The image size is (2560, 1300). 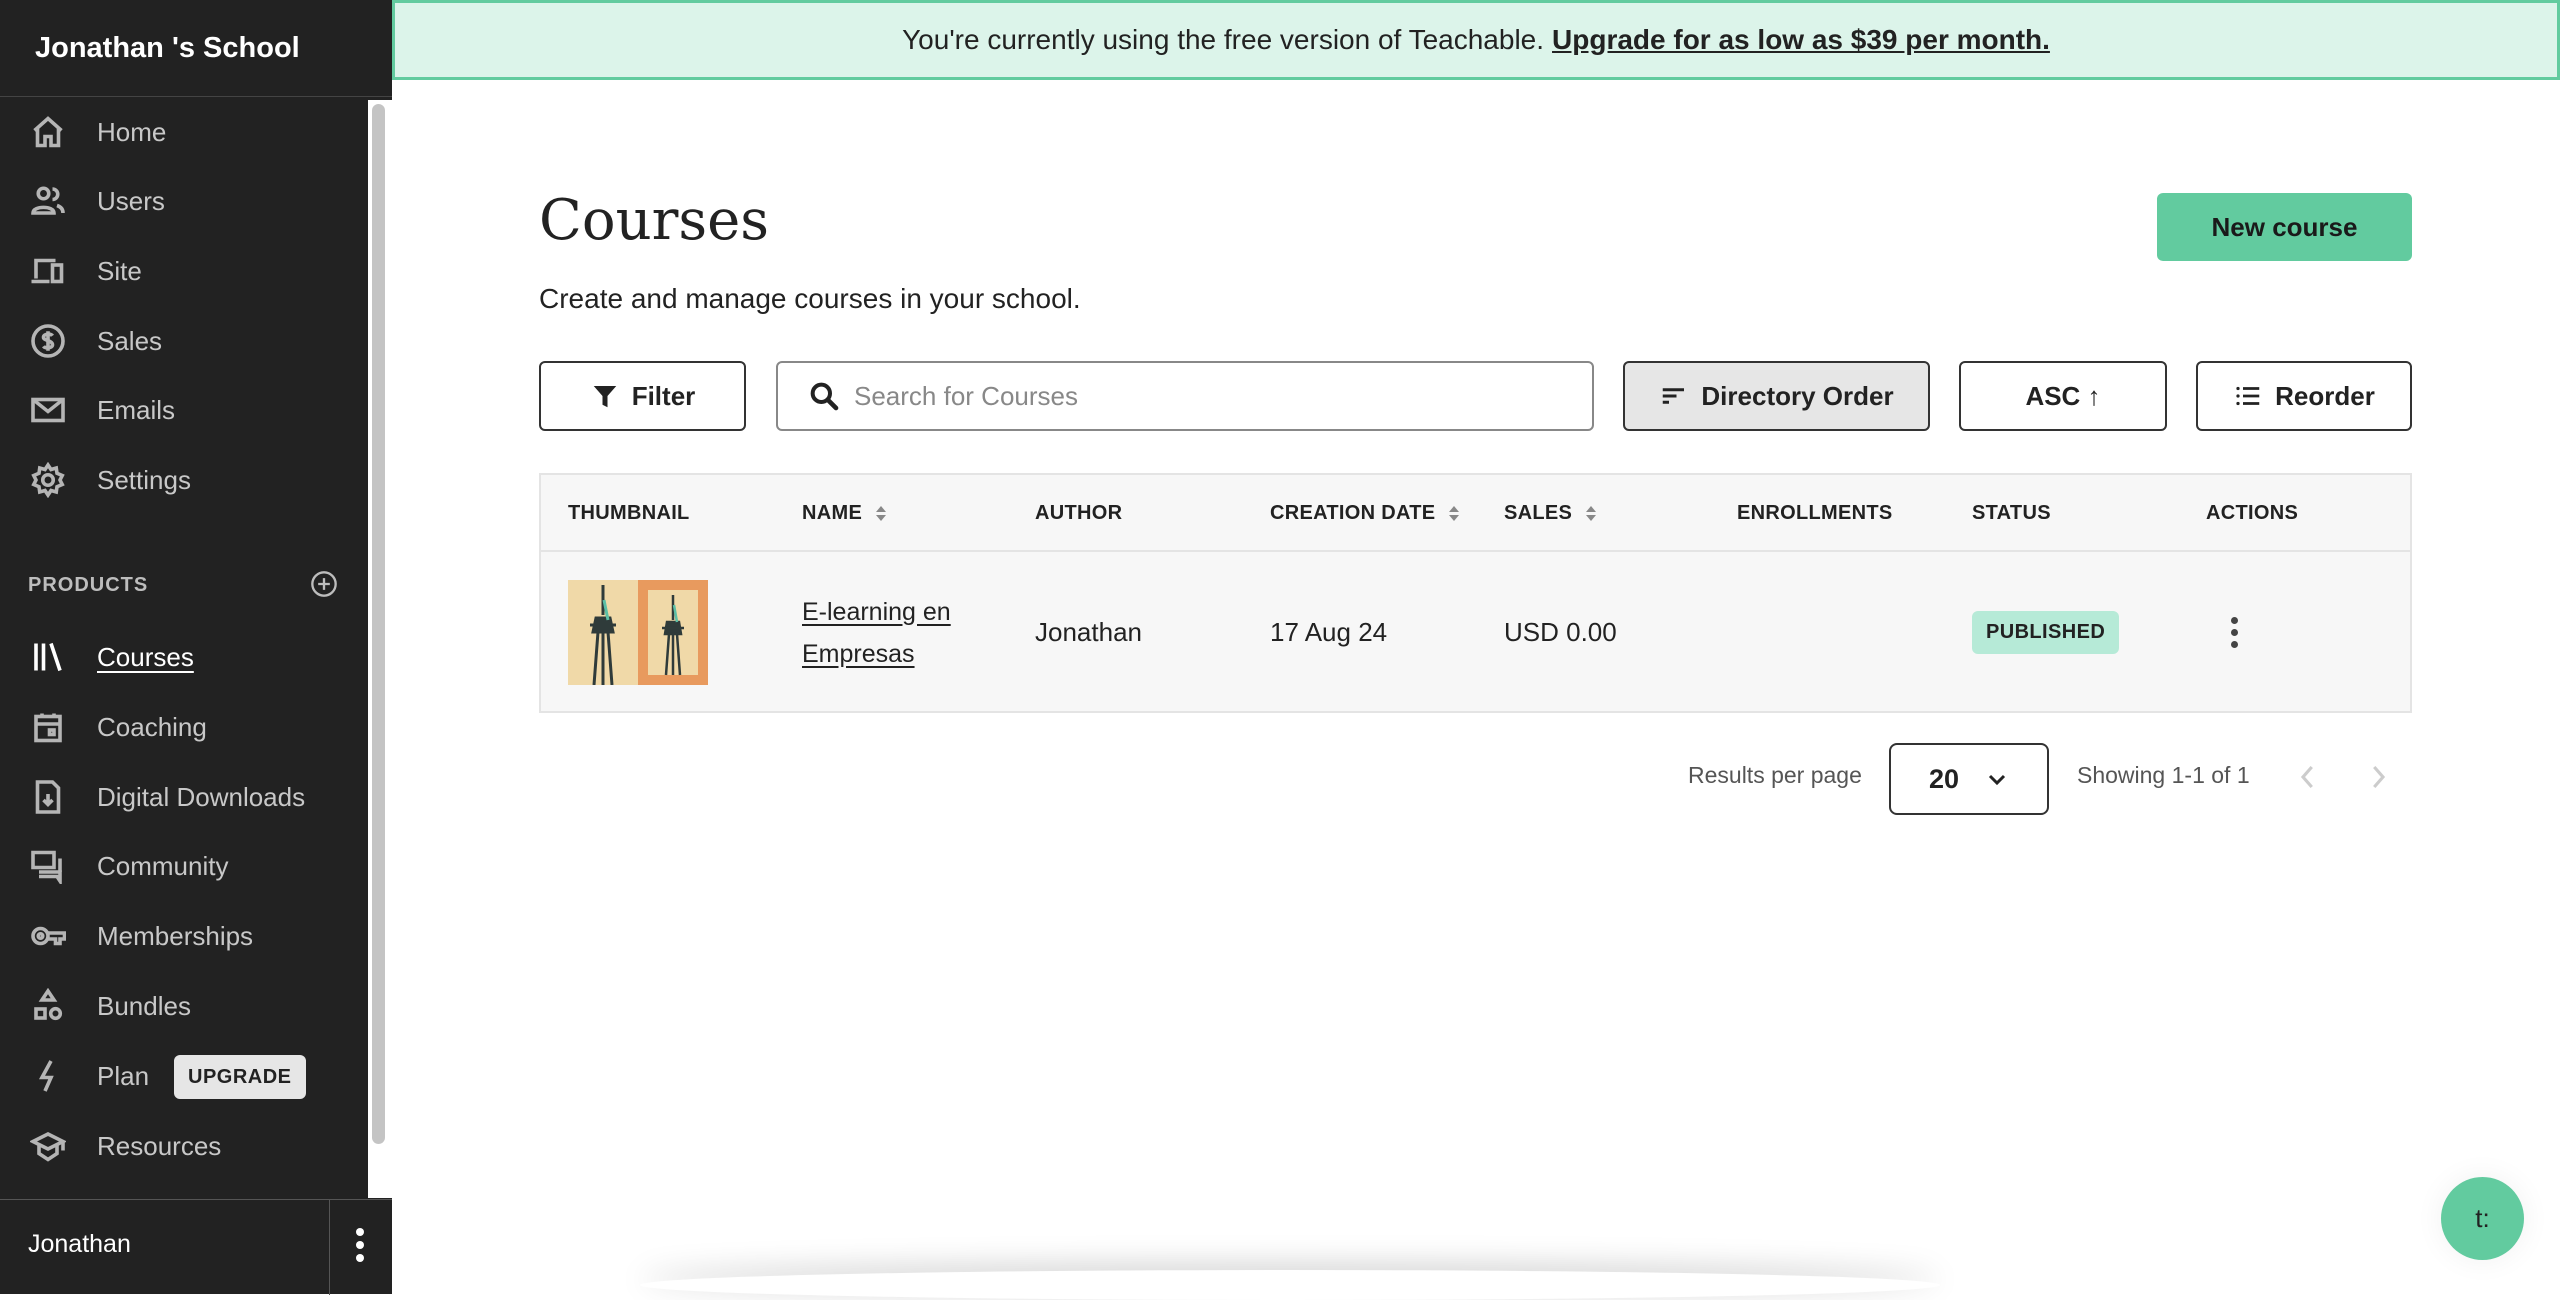 I want to click on user-menu-button, so click(x=360, y=1245).